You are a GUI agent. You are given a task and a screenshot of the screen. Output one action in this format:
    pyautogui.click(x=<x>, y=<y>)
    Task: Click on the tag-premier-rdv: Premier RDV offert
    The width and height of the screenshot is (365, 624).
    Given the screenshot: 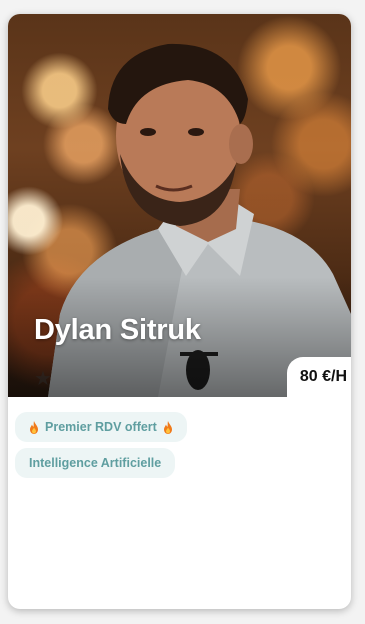 What is the action you would take?
    pyautogui.click(x=101, y=427)
    